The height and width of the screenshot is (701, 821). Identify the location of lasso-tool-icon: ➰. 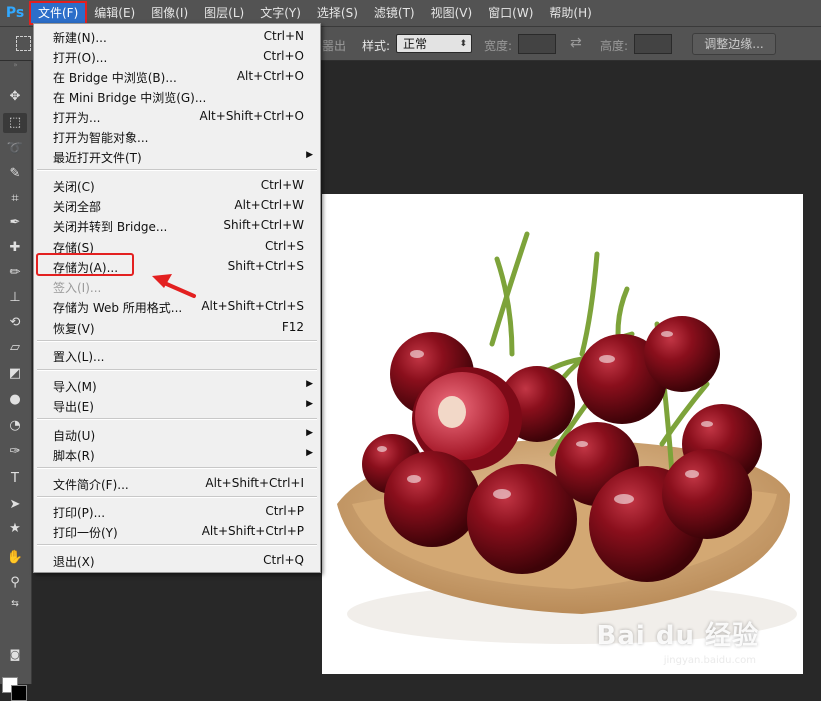
(15, 149).